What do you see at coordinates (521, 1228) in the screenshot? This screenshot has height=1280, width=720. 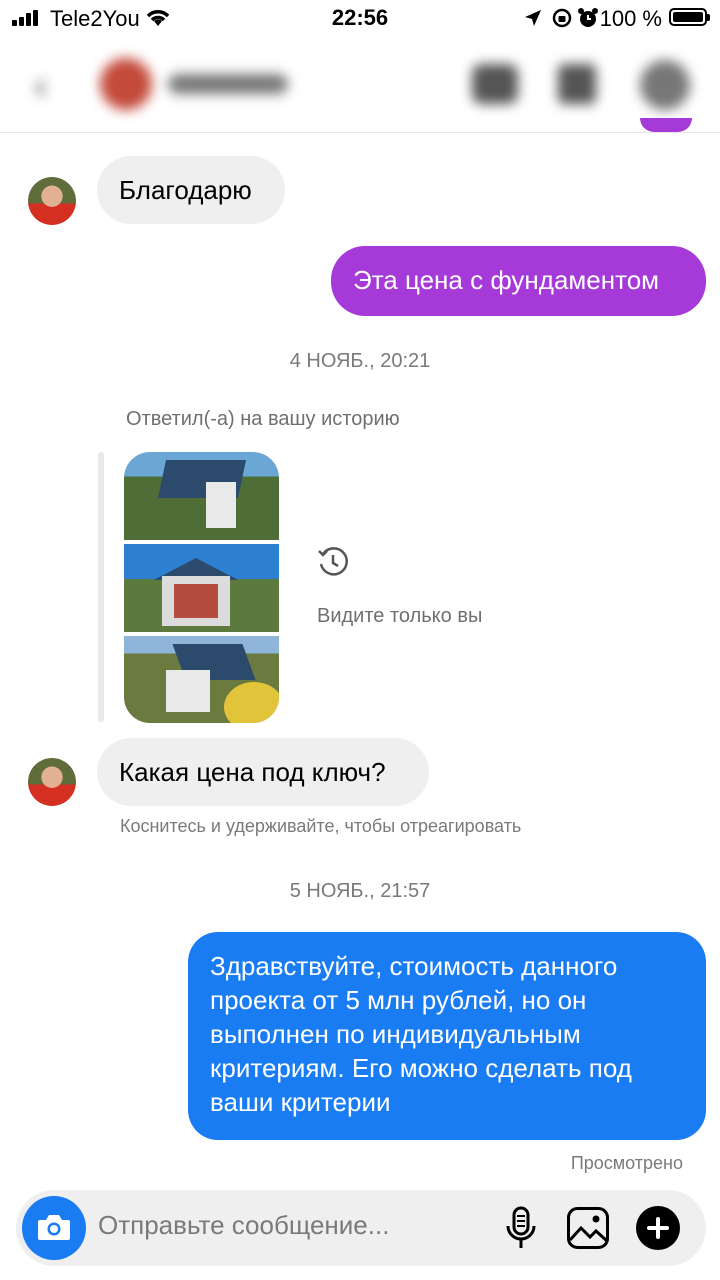 I see `microphone-icon` at bounding box center [521, 1228].